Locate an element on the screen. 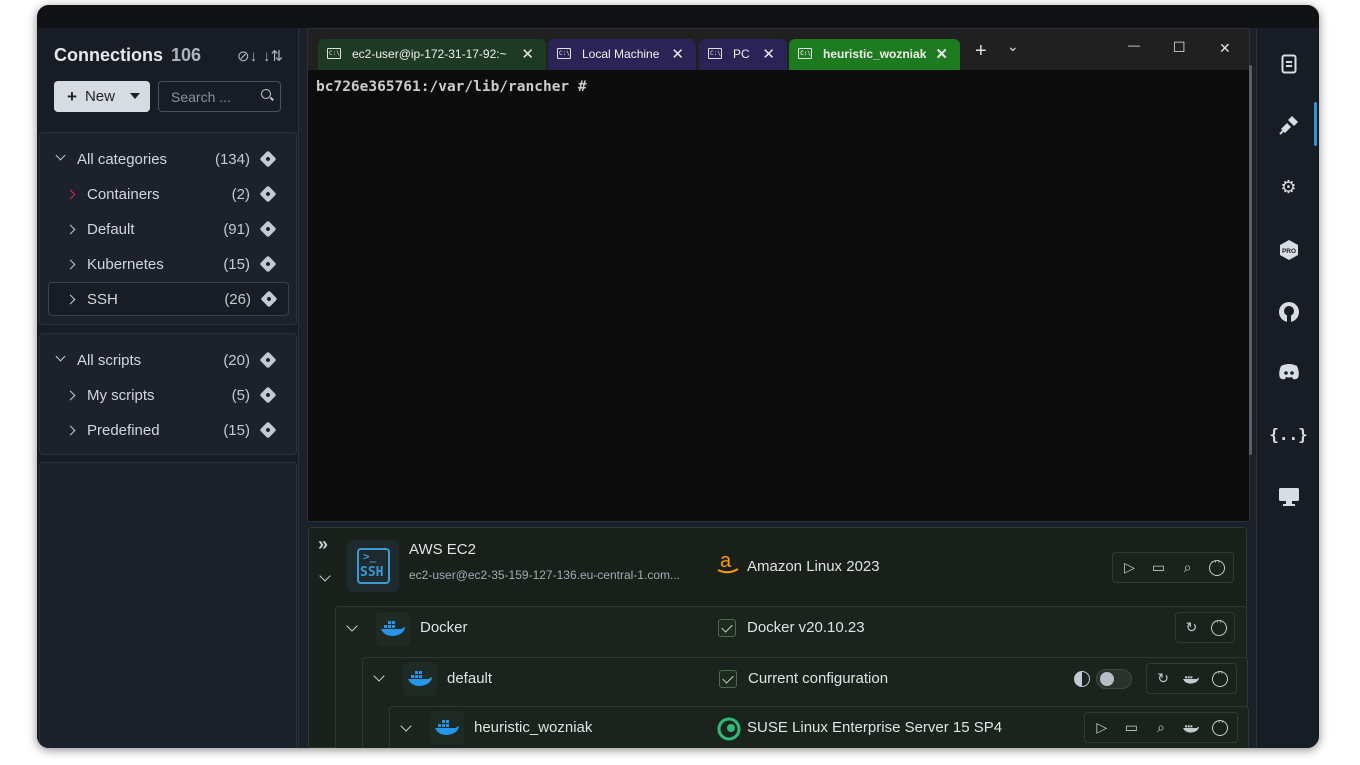 The width and height of the screenshot is (1360, 765). category-kubernetes: Kubernetes (15) is located at coordinates (168, 264).